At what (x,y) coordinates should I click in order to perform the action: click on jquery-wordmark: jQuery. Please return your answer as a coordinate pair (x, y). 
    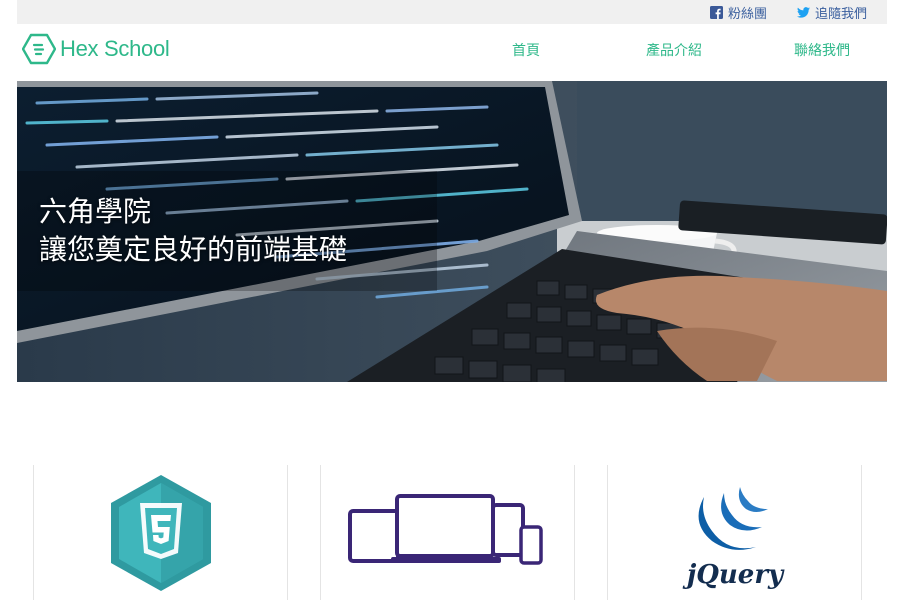
    Looking at the image, I should click on (733, 575).